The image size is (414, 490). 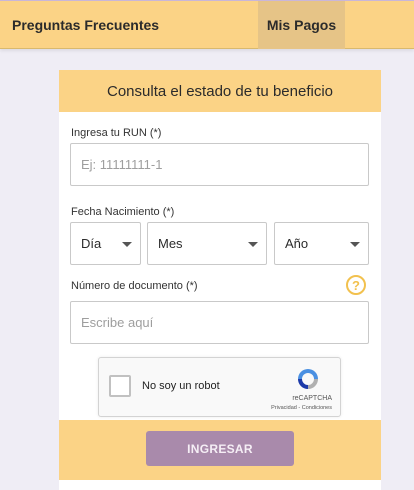 I want to click on recaptcha-label: No soy un robot, so click(x=181, y=386).